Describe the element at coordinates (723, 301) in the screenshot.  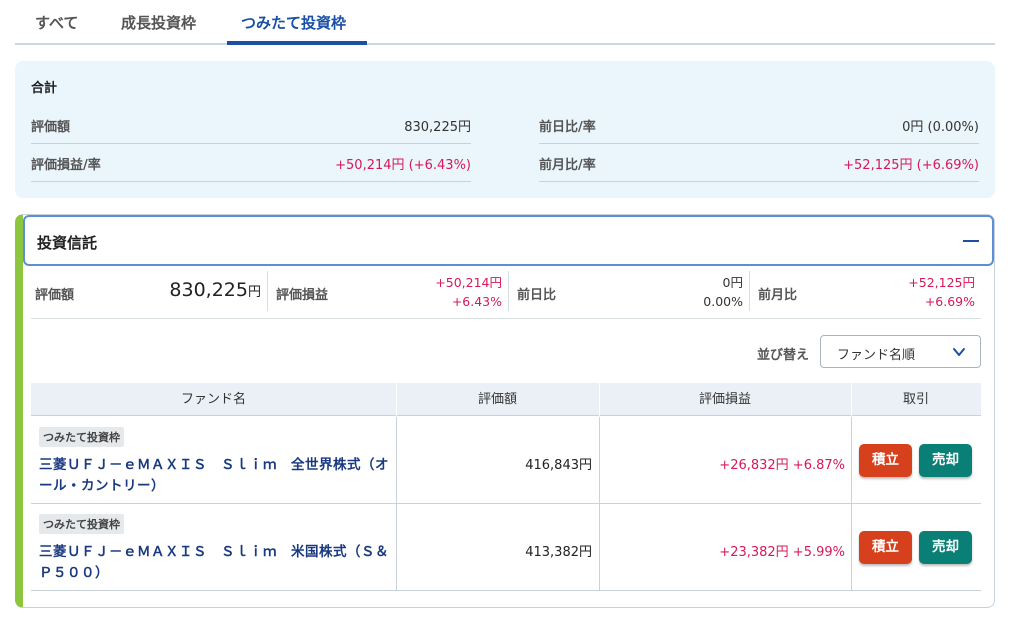
I see `metric-day-rate: 0.00%` at that location.